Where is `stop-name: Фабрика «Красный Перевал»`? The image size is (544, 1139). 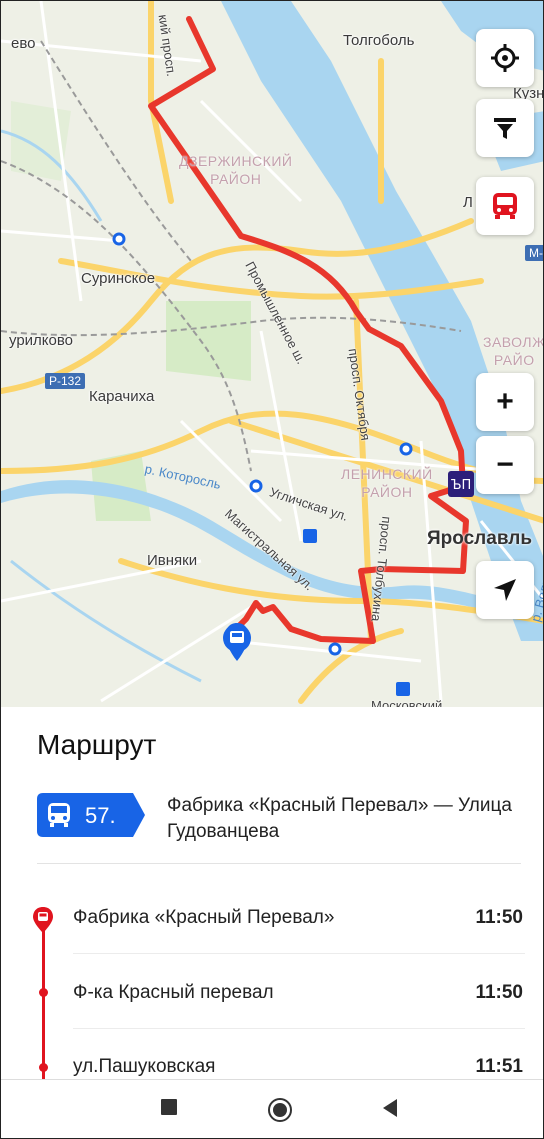 stop-name: Фабрика «Красный Перевал» is located at coordinates (204, 917).